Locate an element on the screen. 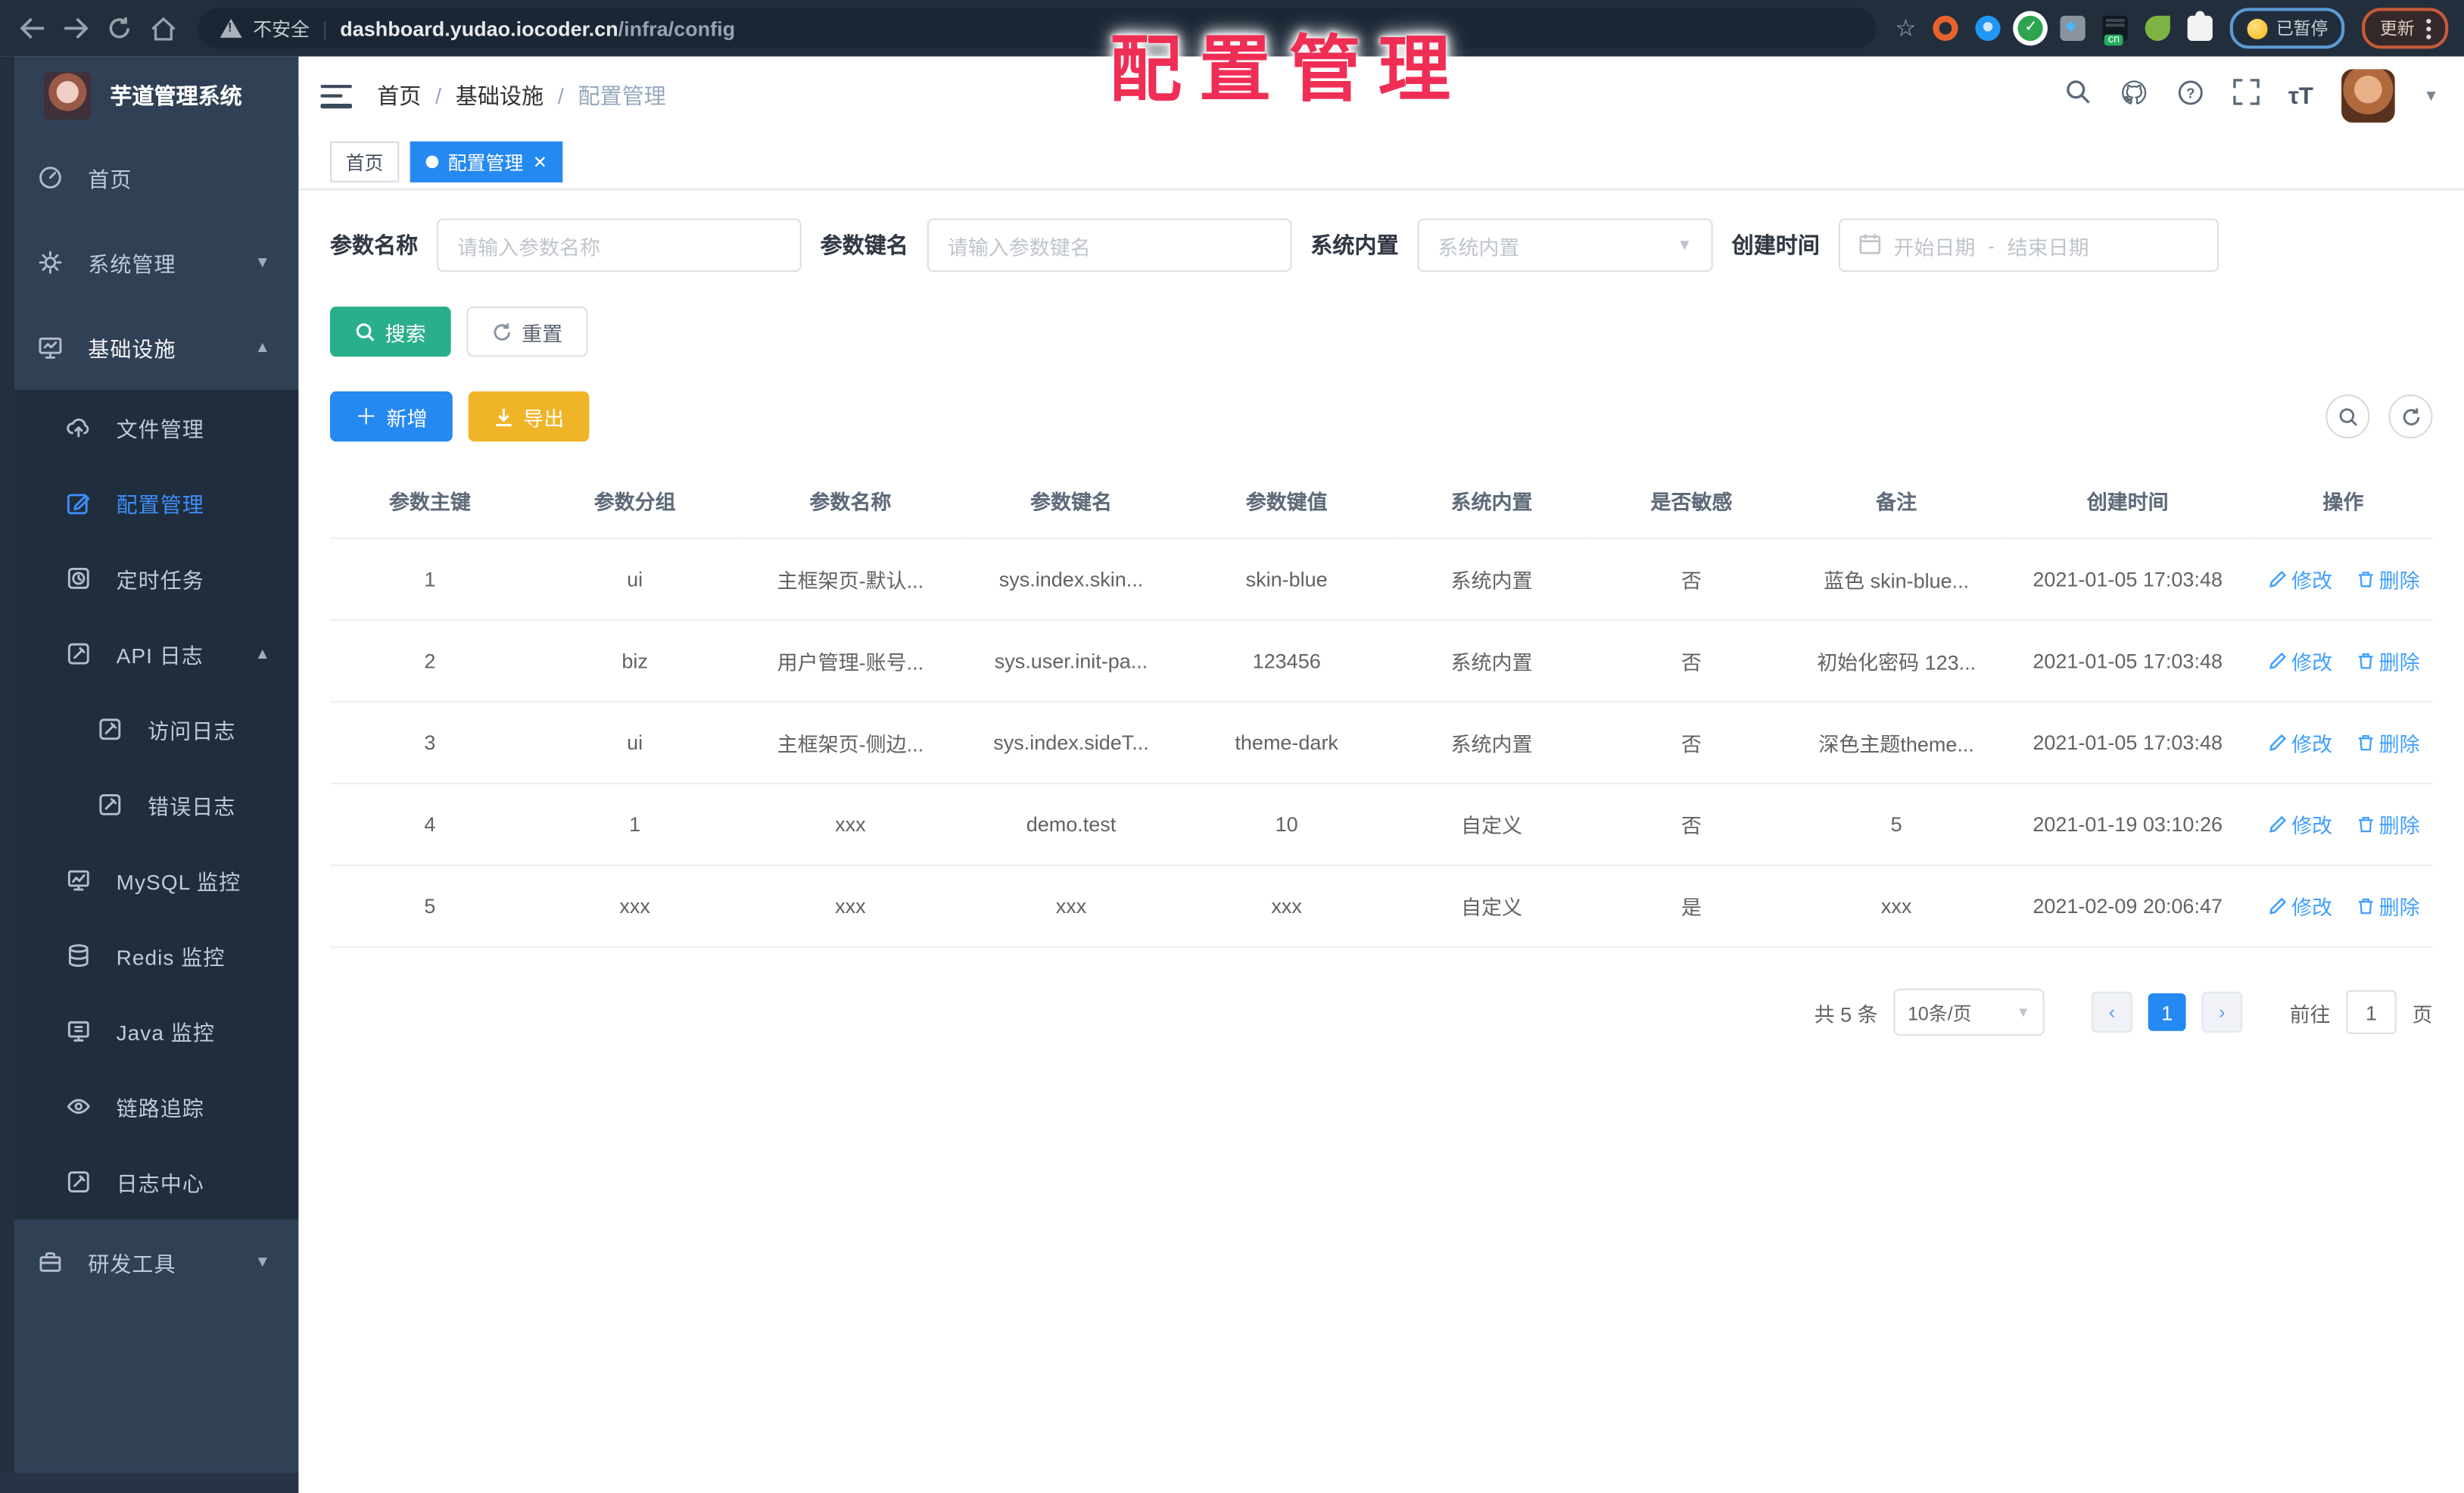 This screenshot has height=1493, width=2464. browser-reload-icon is located at coordinates (120, 29).